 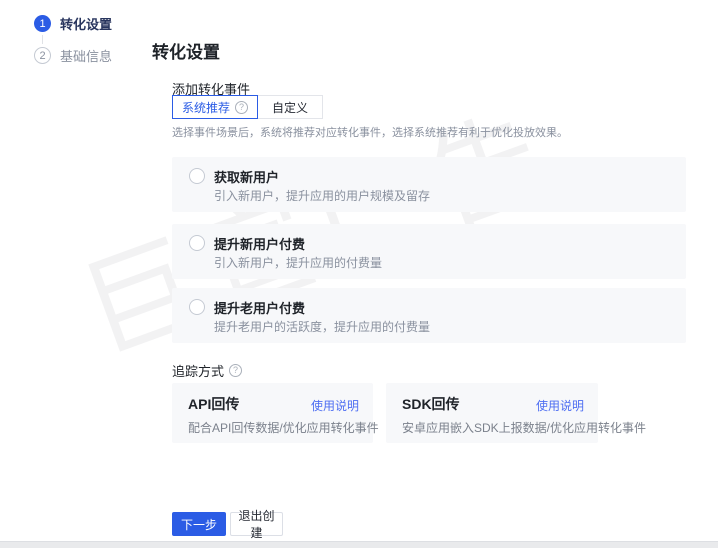 What do you see at coordinates (429, 184) in the screenshot?
I see `option-card-new-users: 获取新用户 引入新用户，提升应用的用户规模及留存` at bounding box center [429, 184].